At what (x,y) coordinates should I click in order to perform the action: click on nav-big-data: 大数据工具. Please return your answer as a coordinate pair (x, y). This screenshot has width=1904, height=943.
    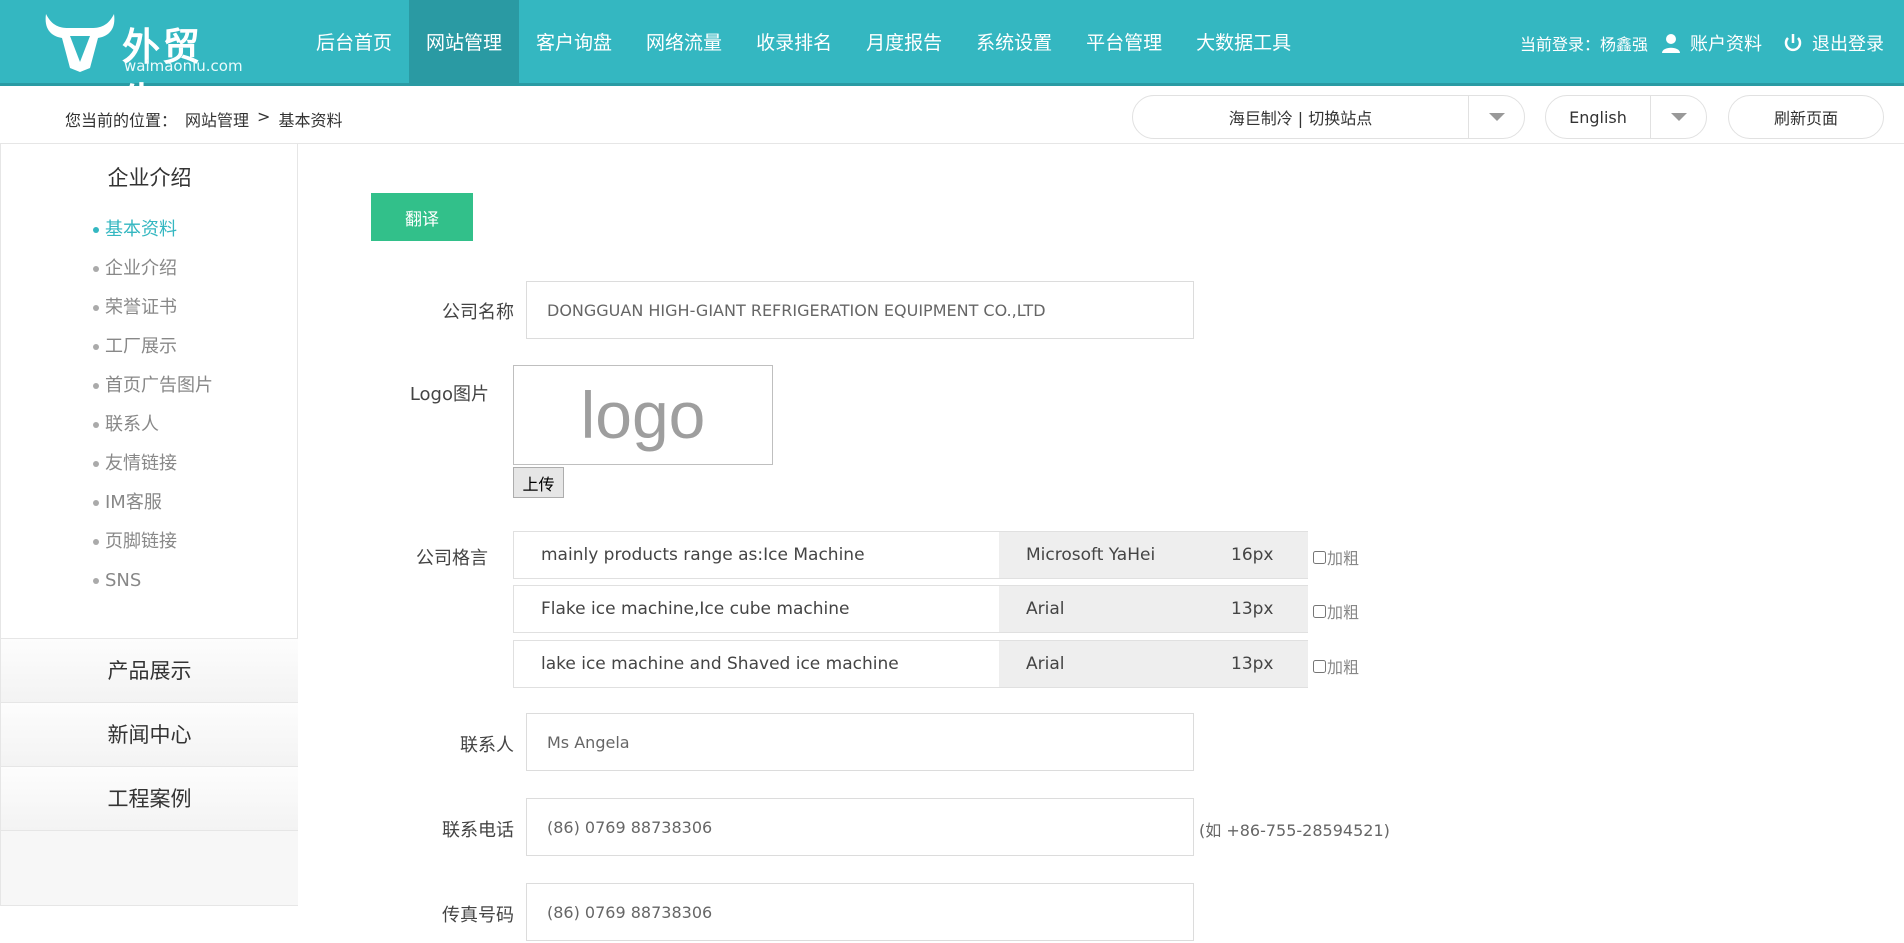
    Looking at the image, I should click on (1243, 43).